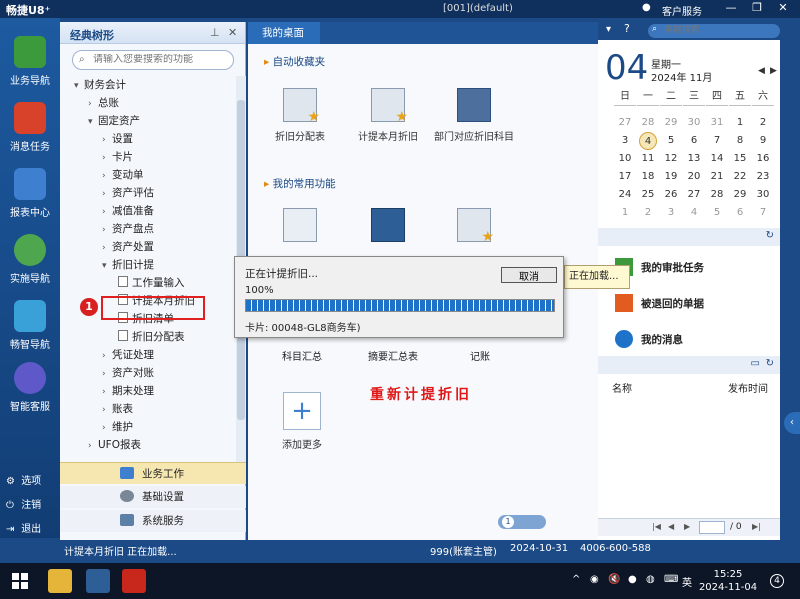  What do you see at coordinates (302, 421) in the screenshot?
I see `tile-add-more: + 添加更多` at bounding box center [302, 421].